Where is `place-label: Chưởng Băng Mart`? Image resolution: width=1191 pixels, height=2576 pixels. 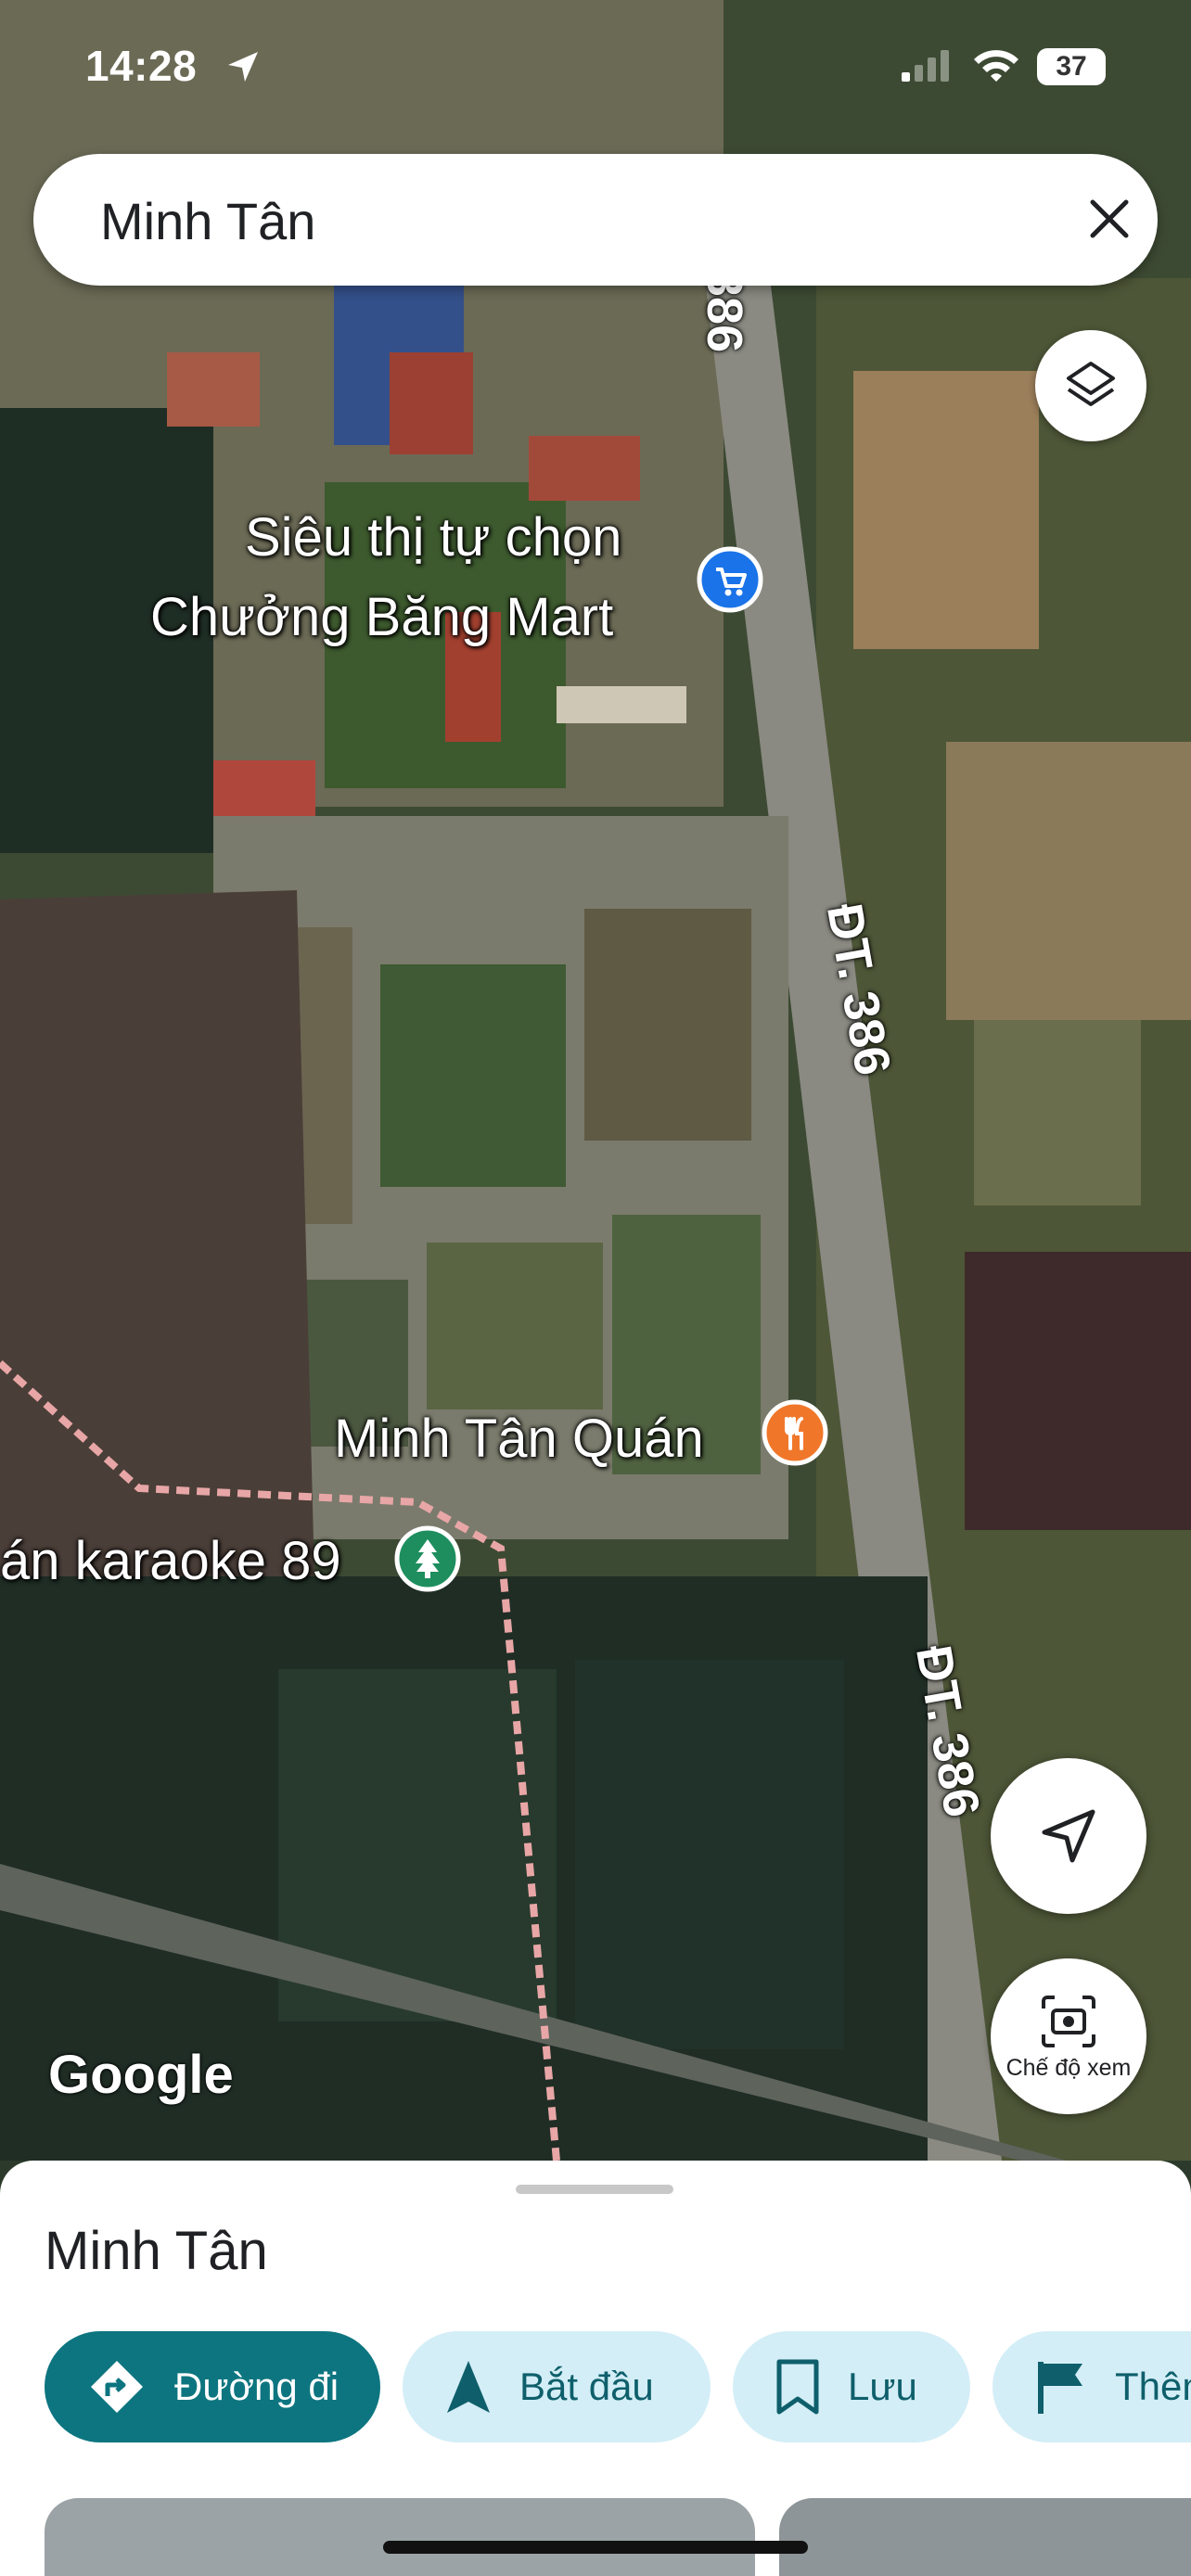 place-label: Chưởng Băng Mart is located at coordinates (381, 617).